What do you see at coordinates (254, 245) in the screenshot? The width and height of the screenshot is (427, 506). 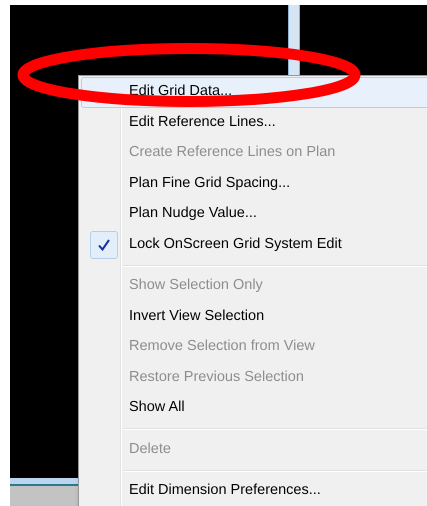 I see `menu-item: Lock OnScreen Grid System Edit` at bounding box center [254, 245].